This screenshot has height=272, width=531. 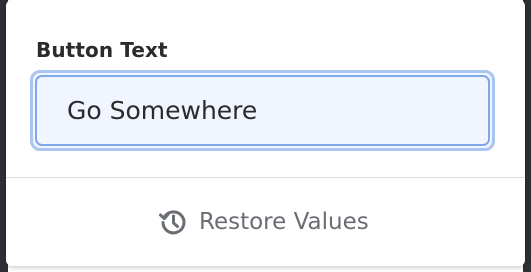 I want to click on restore-values-label: Restore Values, so click(x=284, y=222).